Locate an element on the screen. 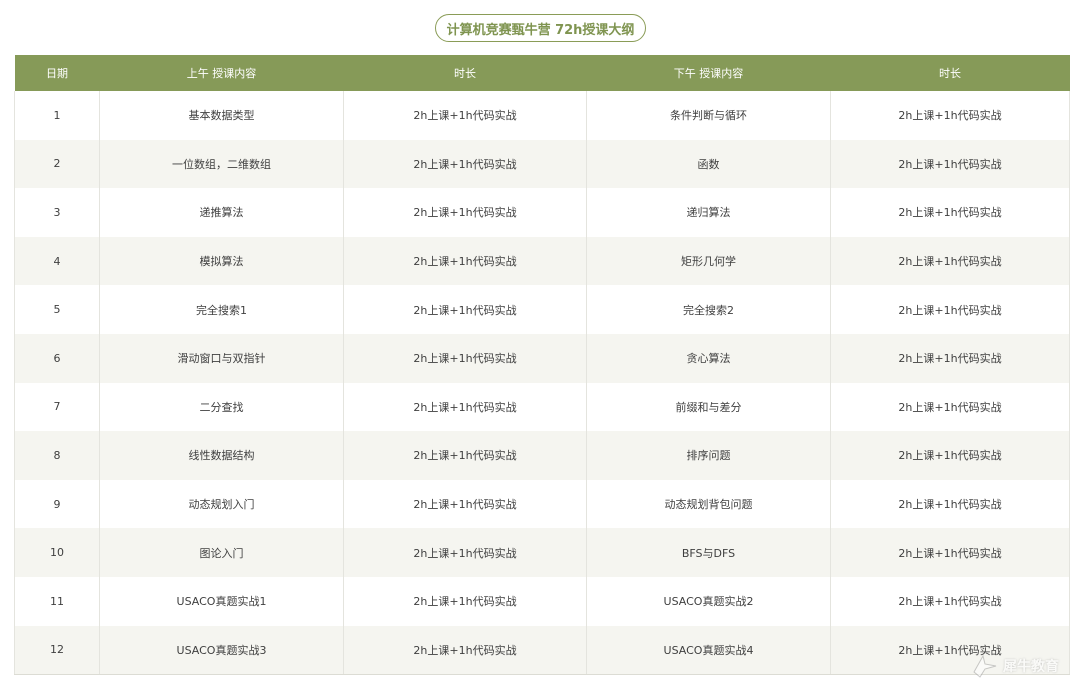  cell-day: 10 is located at coordinates (57, 552).